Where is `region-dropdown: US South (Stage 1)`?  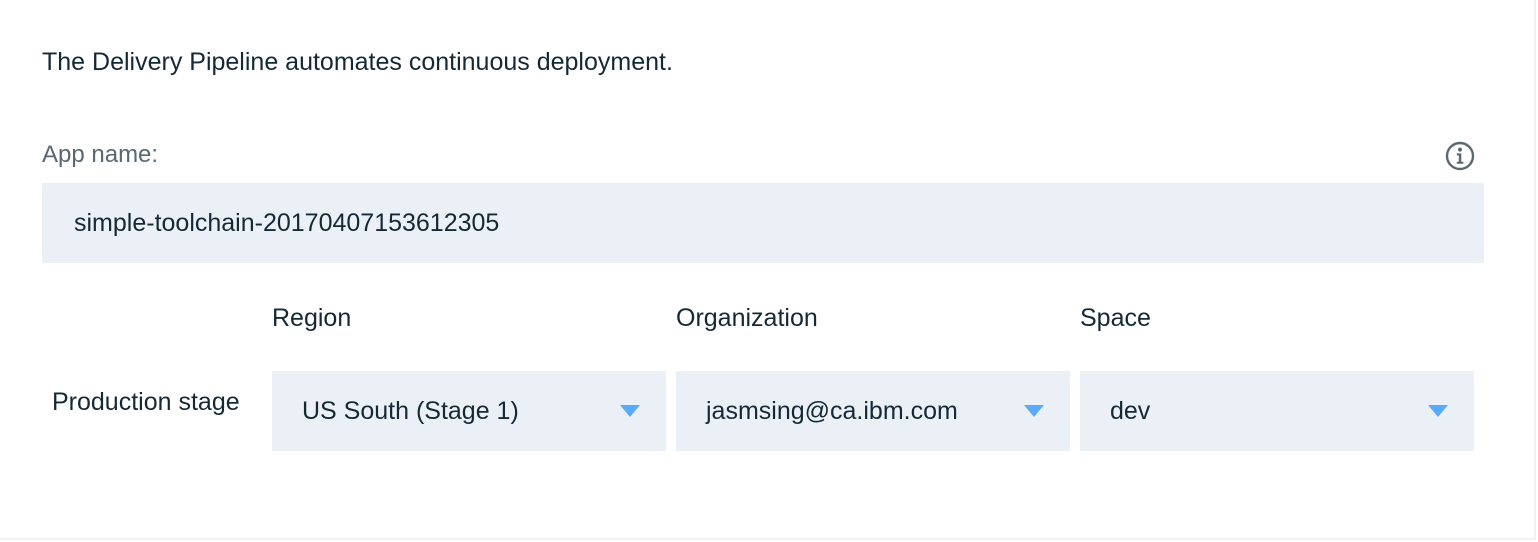
region-dropdown: US South (Stage 1) is located at coordinates (469, 411).